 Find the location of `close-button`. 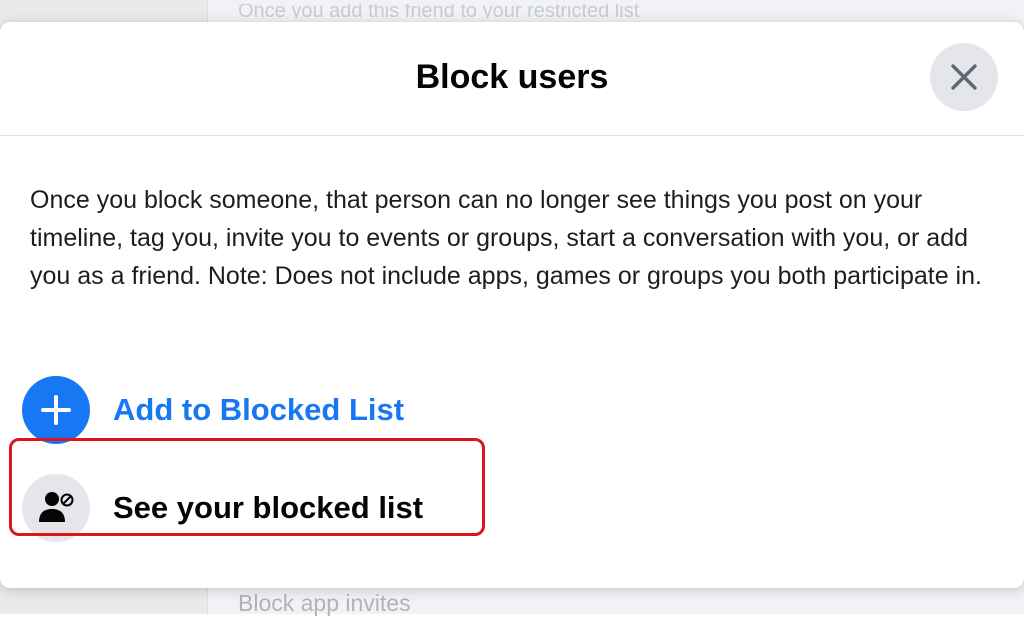

close-button is located at coordinates (964, 77).